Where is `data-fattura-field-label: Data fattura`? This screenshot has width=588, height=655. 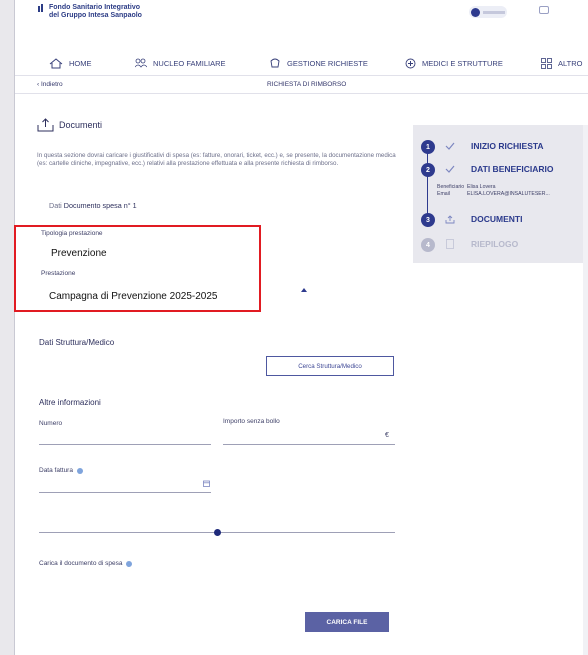
data-fattura-field-label: Data fattura is located at coordinates (61, 470).